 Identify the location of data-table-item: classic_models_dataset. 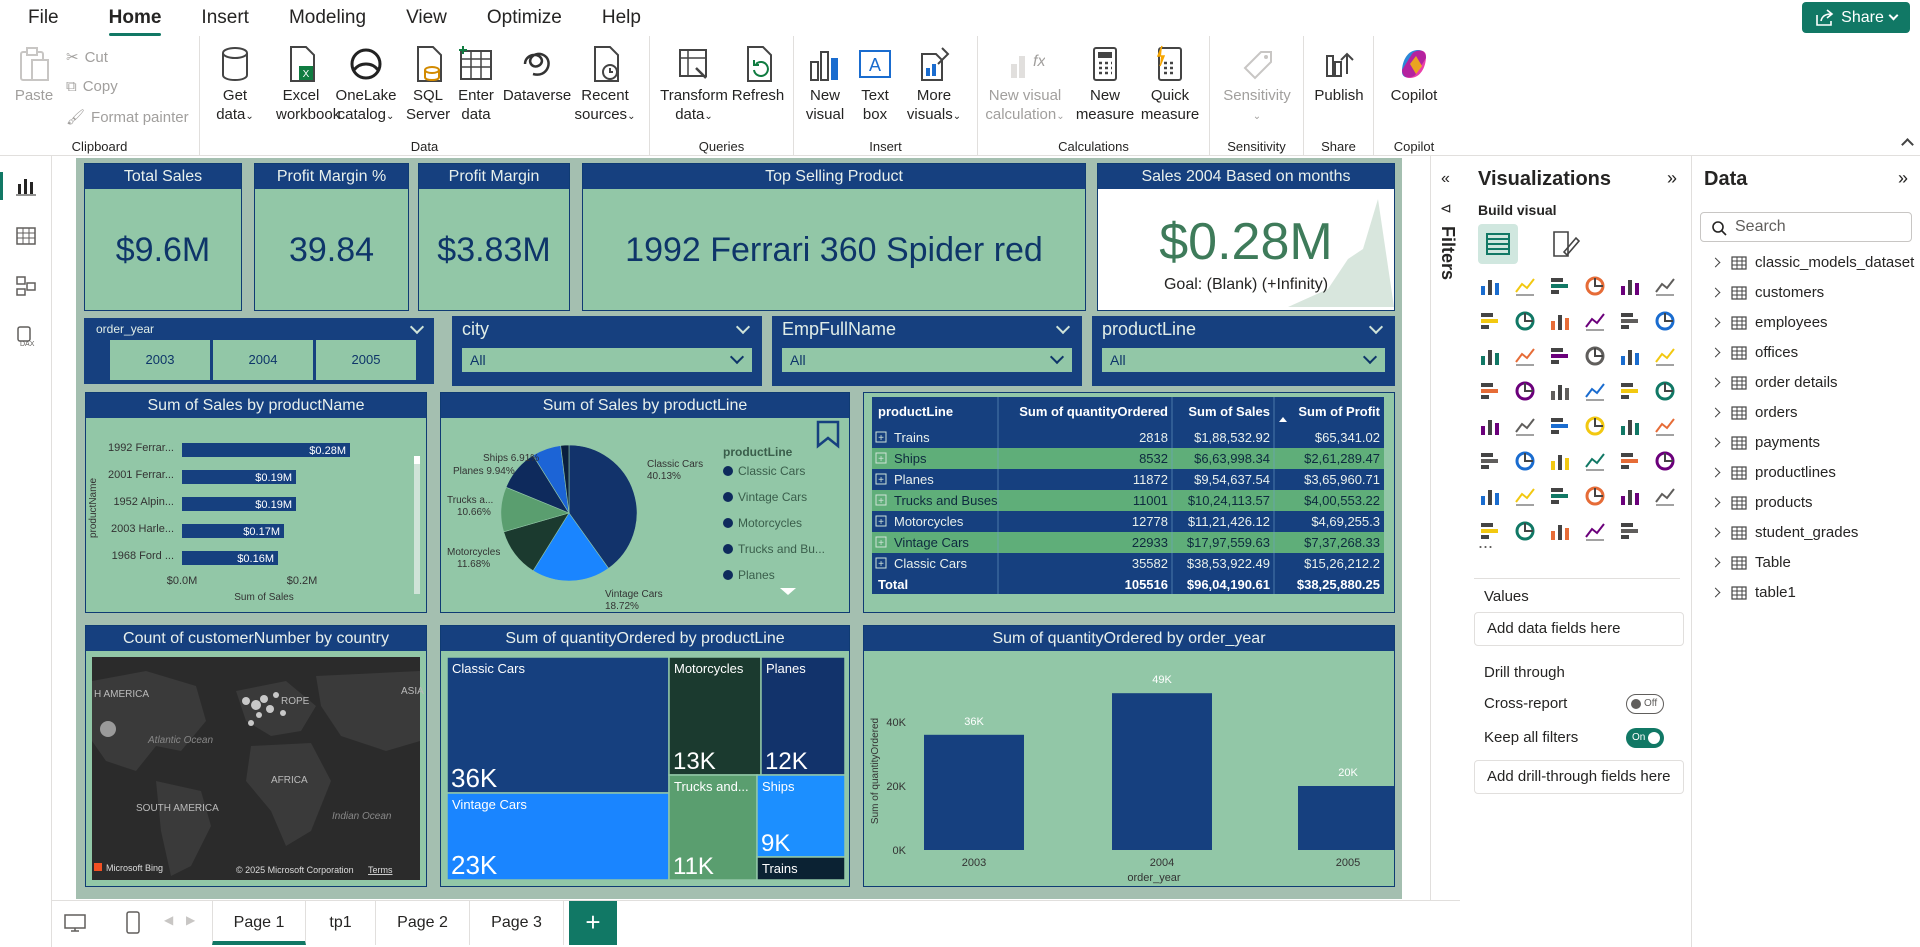
(1812, 262).